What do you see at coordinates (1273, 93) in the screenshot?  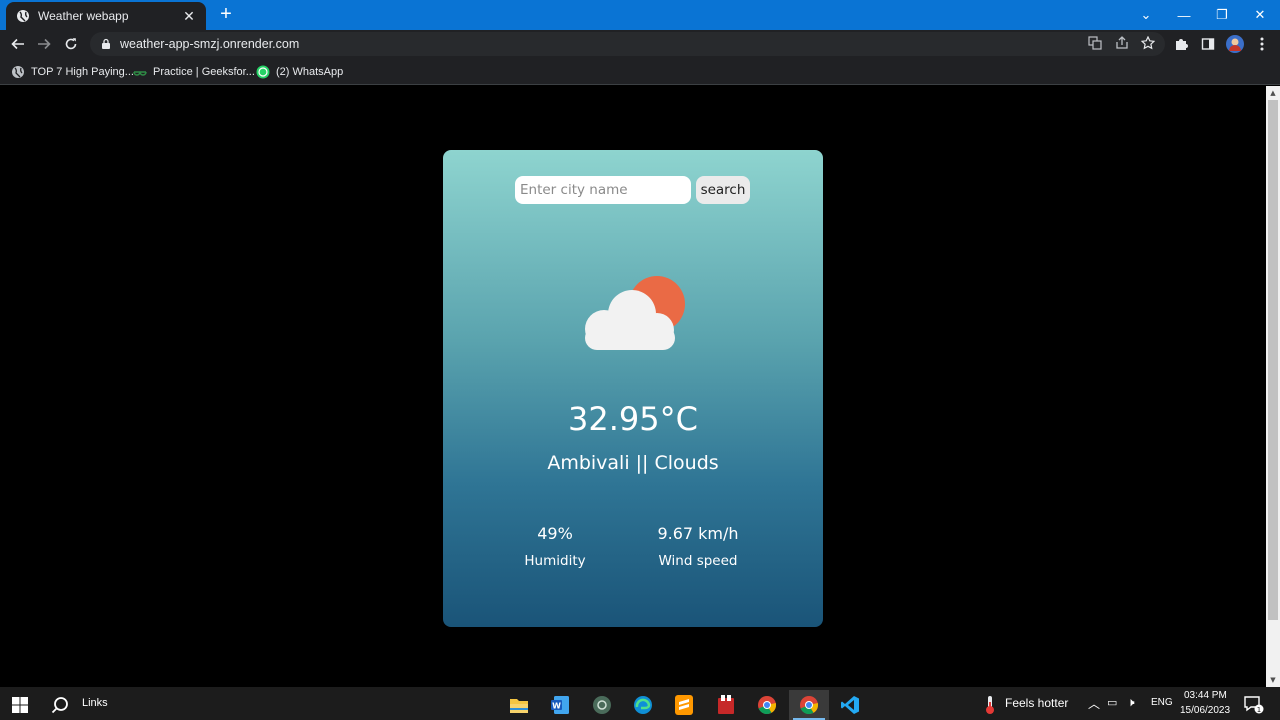 I see `scroll-up-arrow-icon: ▲` at bounding box center [1273, 93].